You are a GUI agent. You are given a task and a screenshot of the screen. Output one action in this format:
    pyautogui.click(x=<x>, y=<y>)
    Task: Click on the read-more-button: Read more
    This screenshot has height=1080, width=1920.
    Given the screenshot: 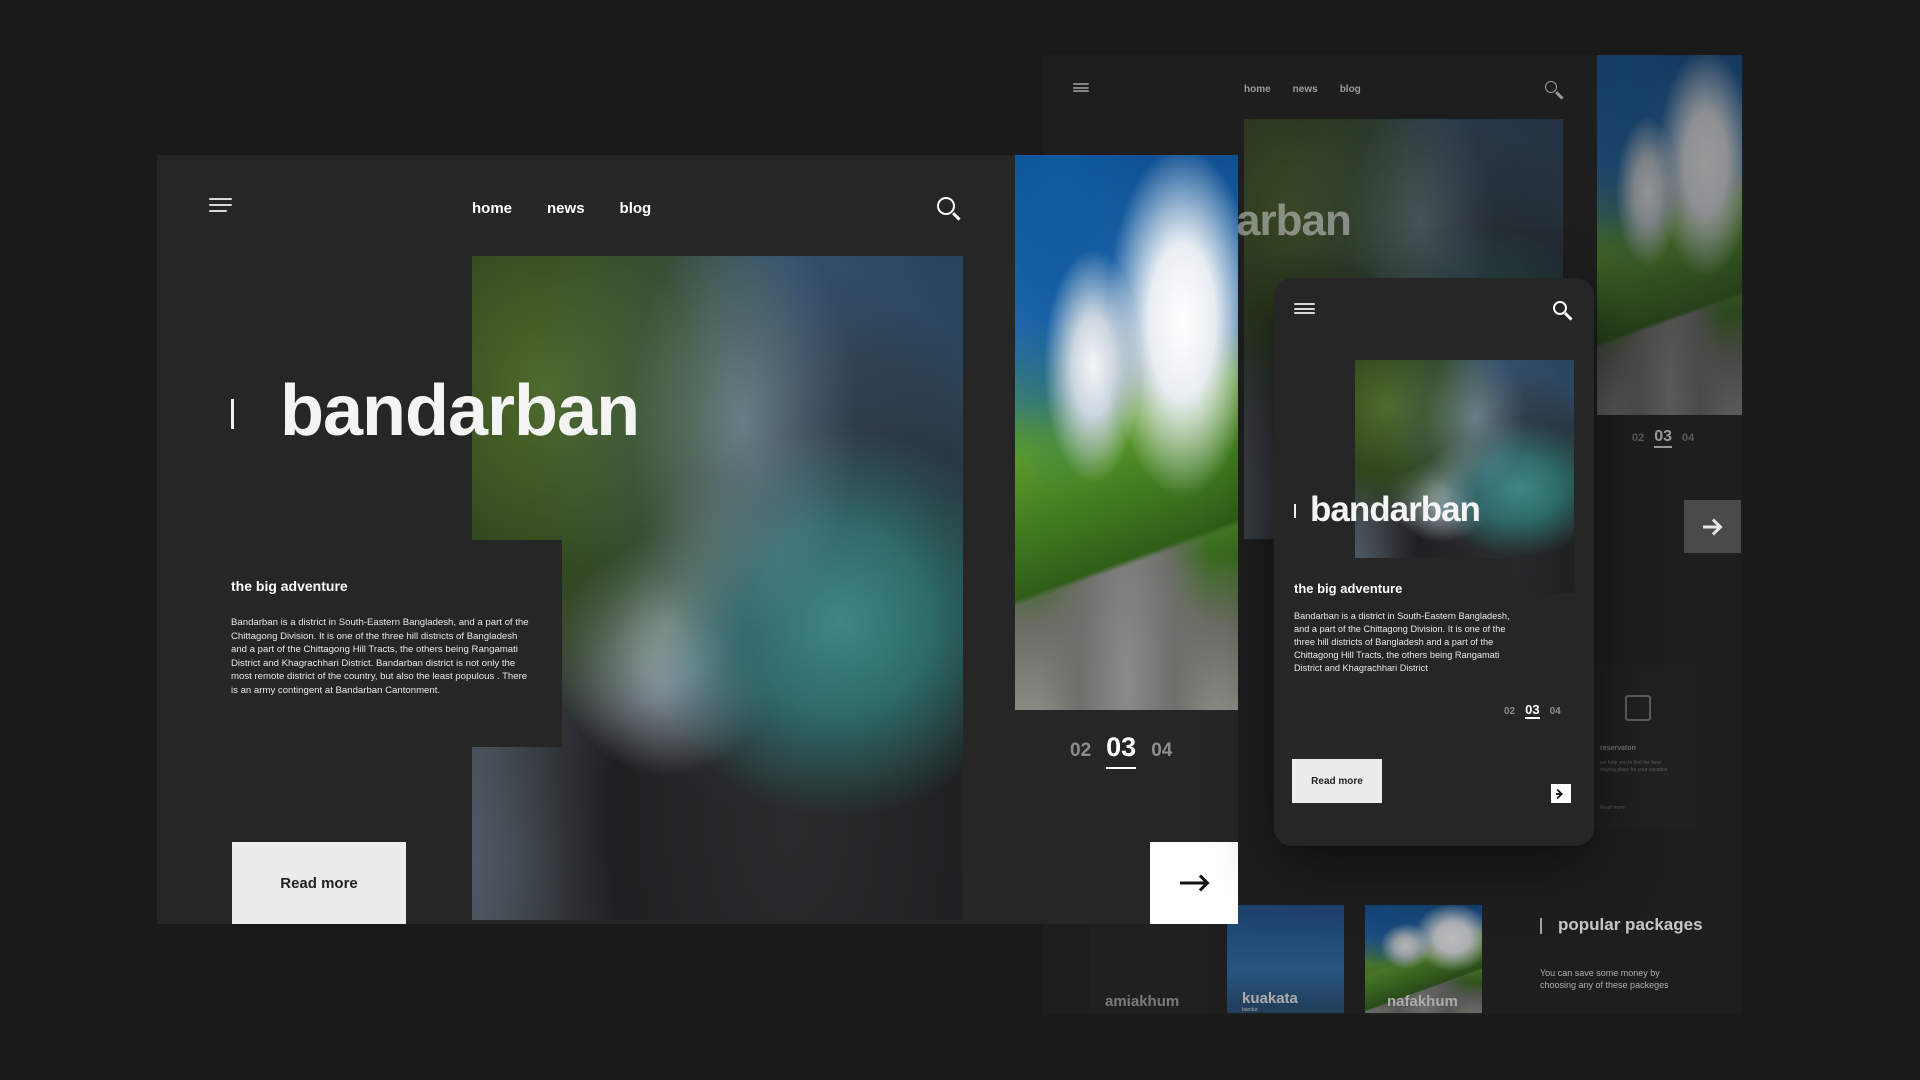 What is the action you would take?
    pyautogui.click(x=319, y=883)
    